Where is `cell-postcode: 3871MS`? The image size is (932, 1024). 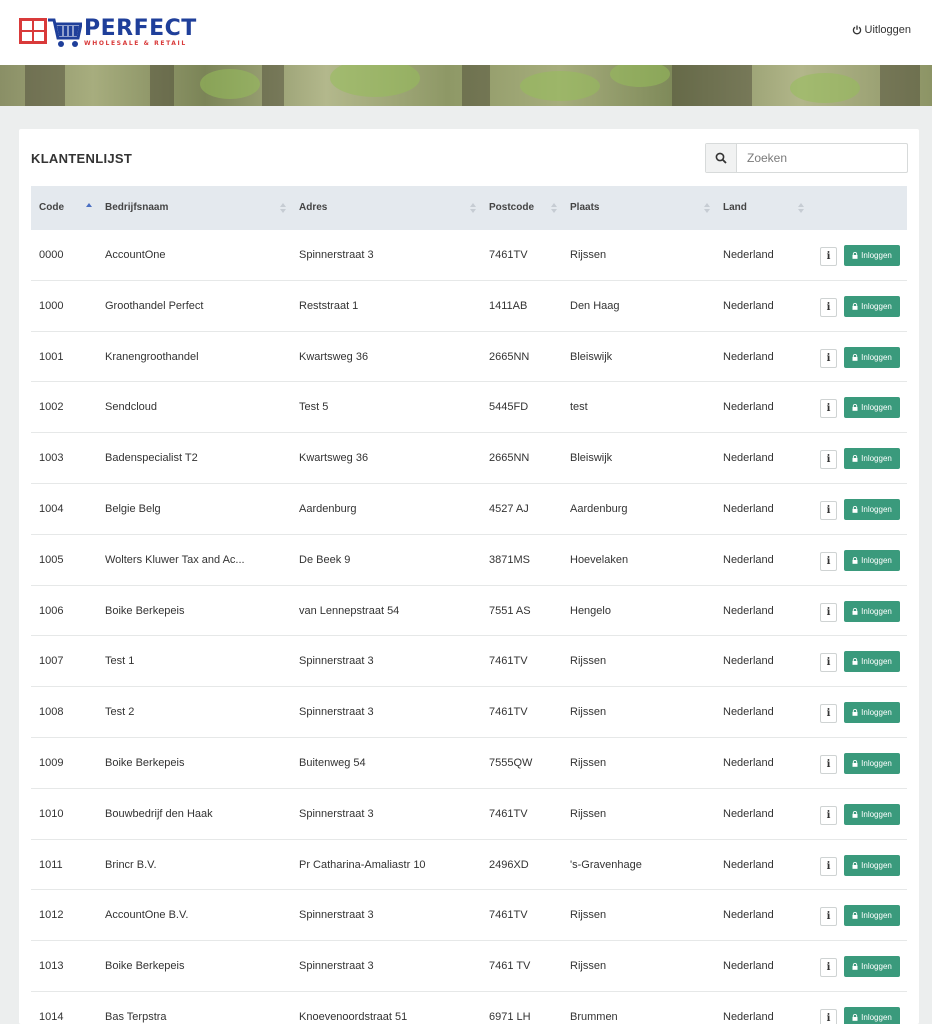
cell-postcode: 3871MS is located at coordinates (509, 559).